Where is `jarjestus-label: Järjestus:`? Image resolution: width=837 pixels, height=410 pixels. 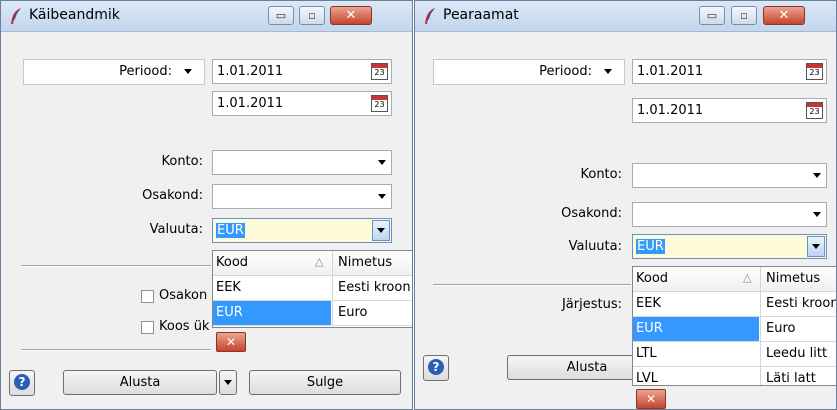
jarjestus-label: Järjestus: is located at coordinates (591, 304).